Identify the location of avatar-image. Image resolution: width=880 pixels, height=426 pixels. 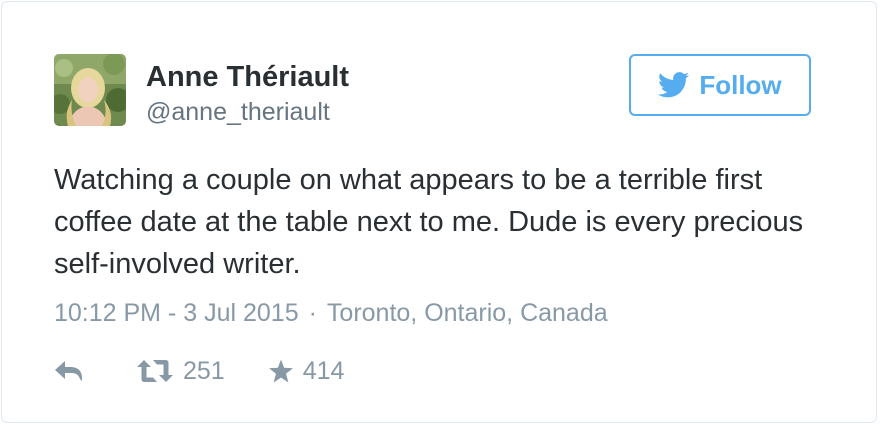
(90, 90).